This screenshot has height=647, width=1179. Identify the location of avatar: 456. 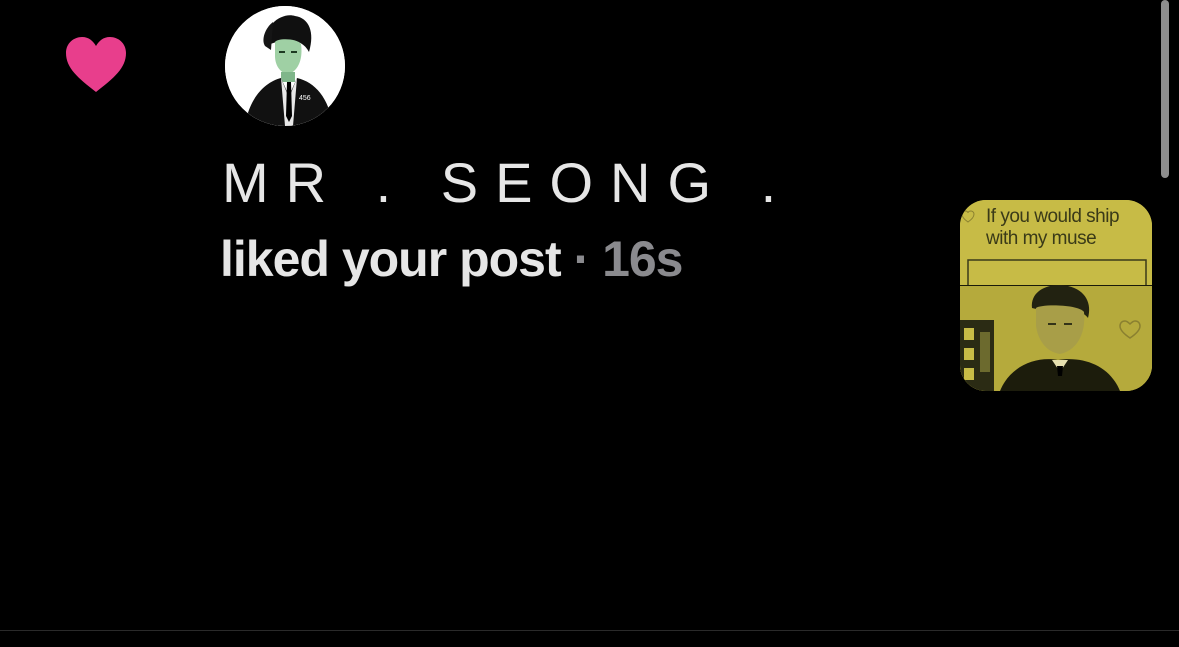
(285, 66).